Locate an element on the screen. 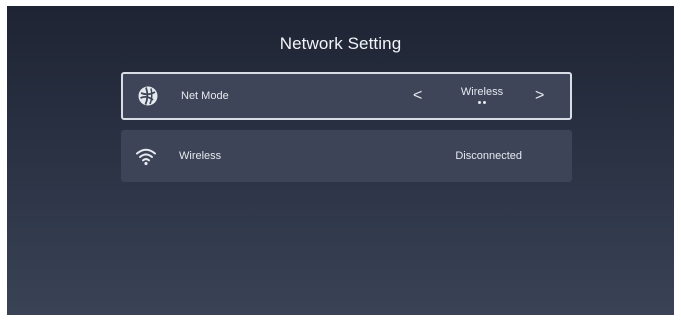  net-mode-row: Net Mode < Wireless > is located at coordinates (346, 96).